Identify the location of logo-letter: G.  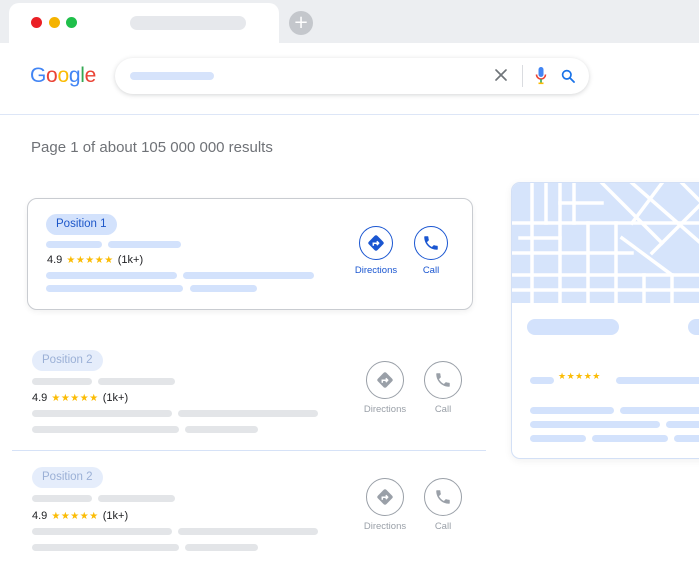
(38, 75).